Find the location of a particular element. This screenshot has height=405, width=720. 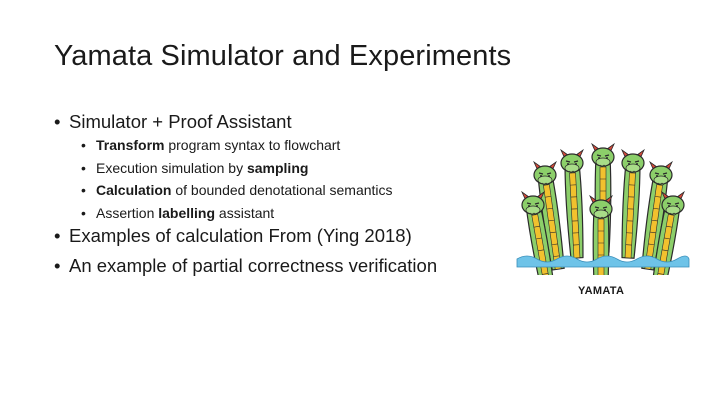

sub-bullet-text: Execution simulation by is located at coordinates (171, 167).